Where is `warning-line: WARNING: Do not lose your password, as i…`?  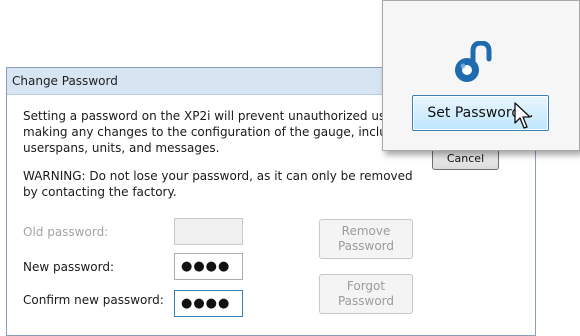 warning-line: WARNING: Do not lose your password, as i… is located at coordinates (218, 176).